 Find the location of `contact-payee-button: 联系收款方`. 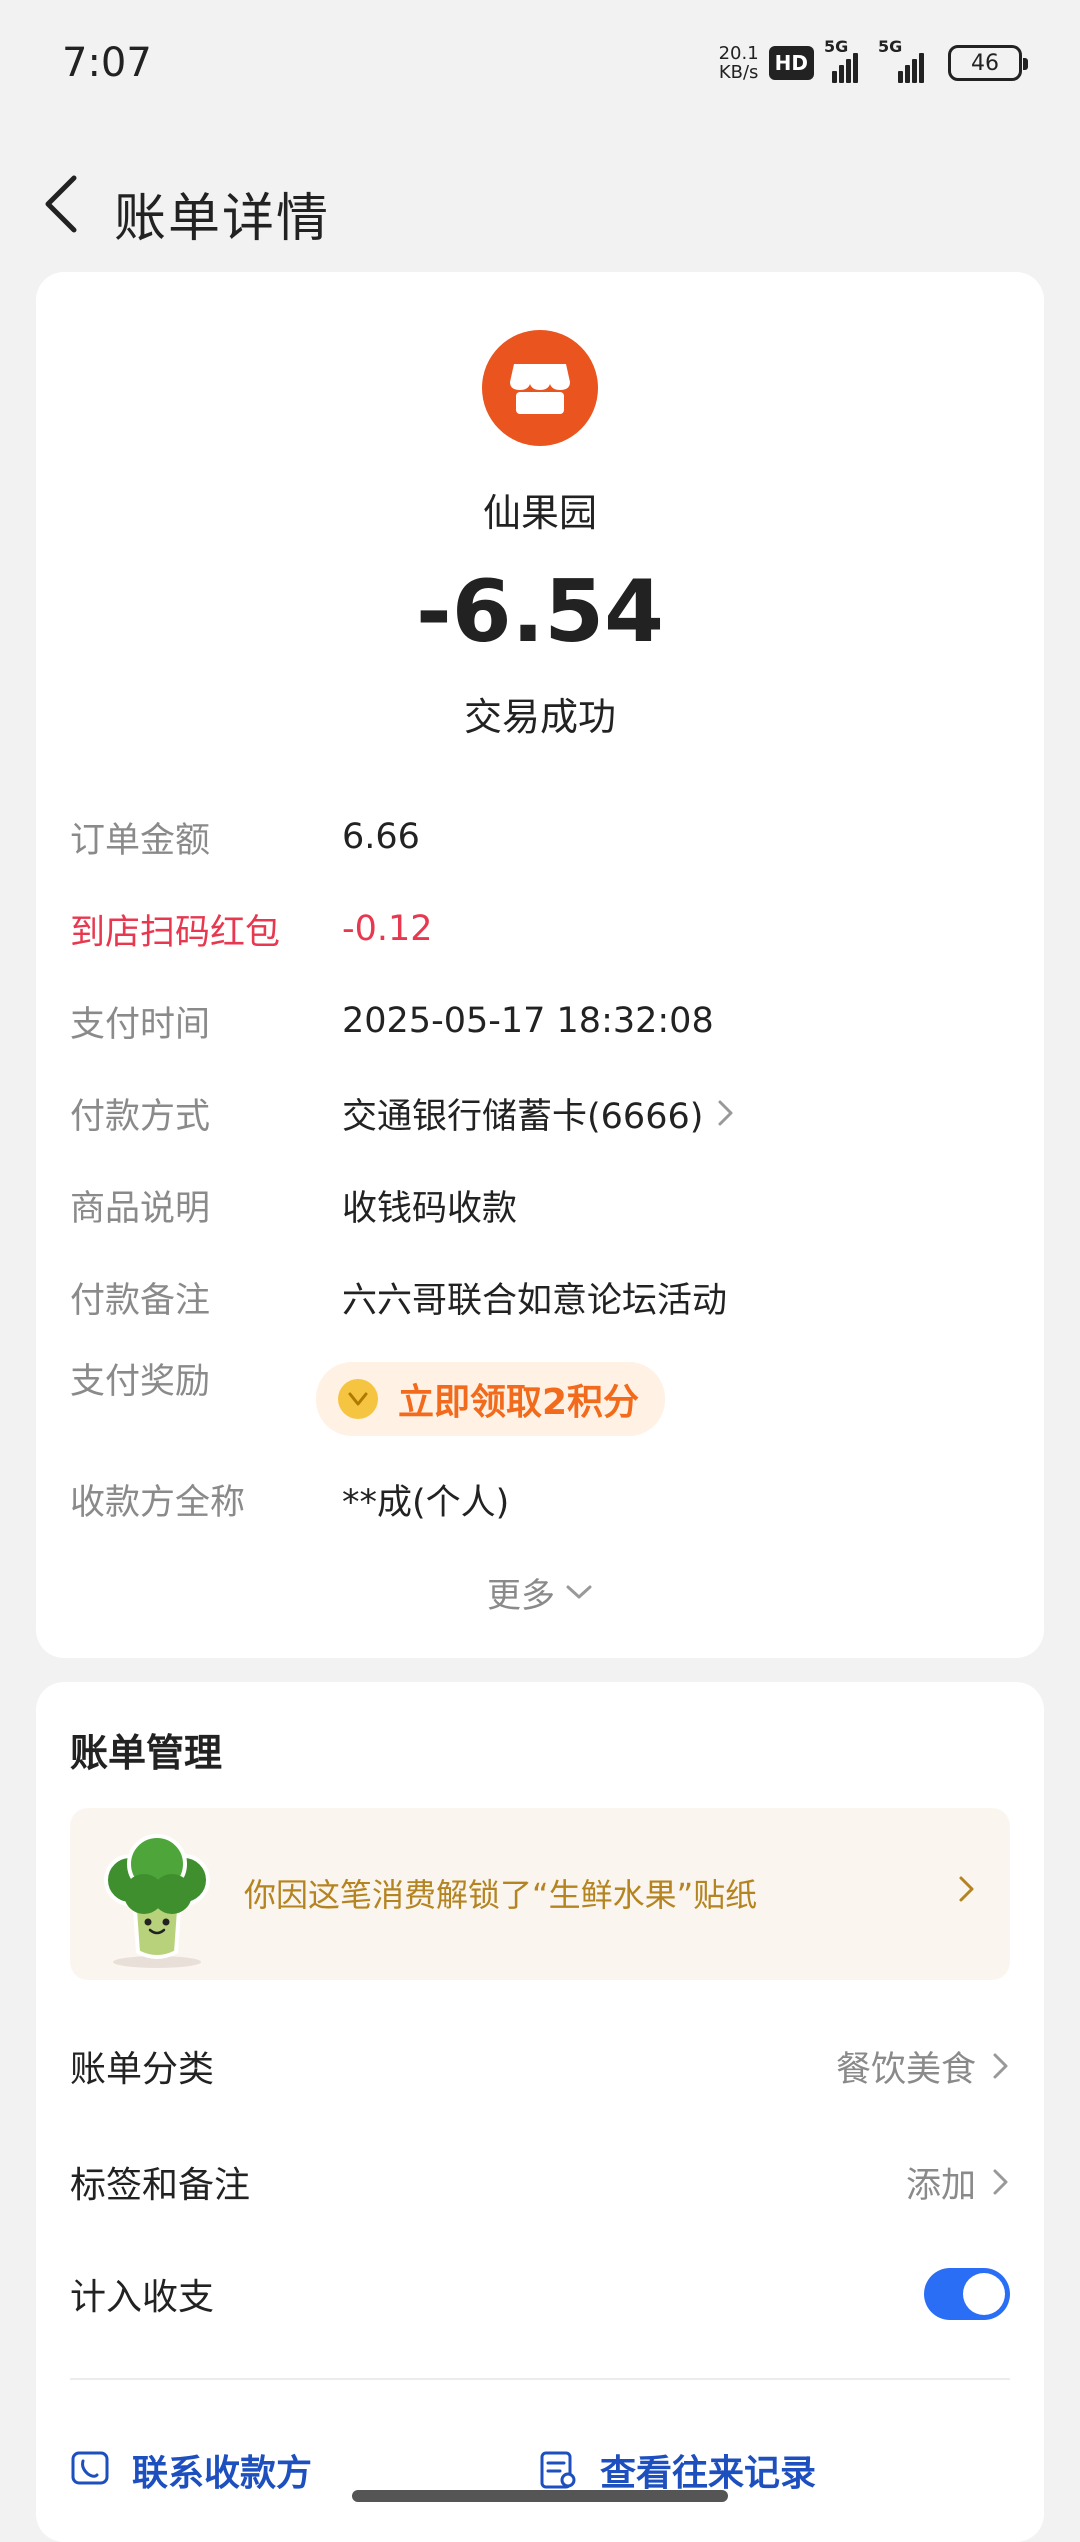

contact-payee-button: 联系收款方 is located at coordinates (191, 2470).